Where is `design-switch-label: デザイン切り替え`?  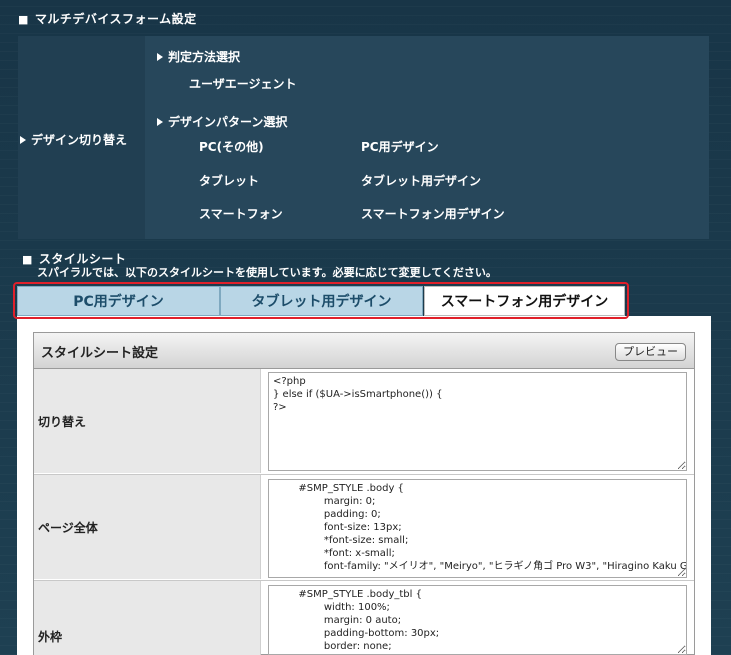 design-switch-label: デザイン切り替え is located at coordinates (73, 139).